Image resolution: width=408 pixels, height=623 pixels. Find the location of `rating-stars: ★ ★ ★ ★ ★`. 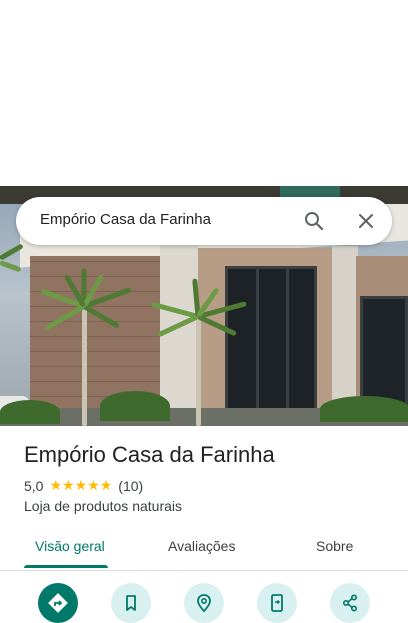

rating-stars: ★ ★ ★ ★ ★ is located at coordinates (80, 486).